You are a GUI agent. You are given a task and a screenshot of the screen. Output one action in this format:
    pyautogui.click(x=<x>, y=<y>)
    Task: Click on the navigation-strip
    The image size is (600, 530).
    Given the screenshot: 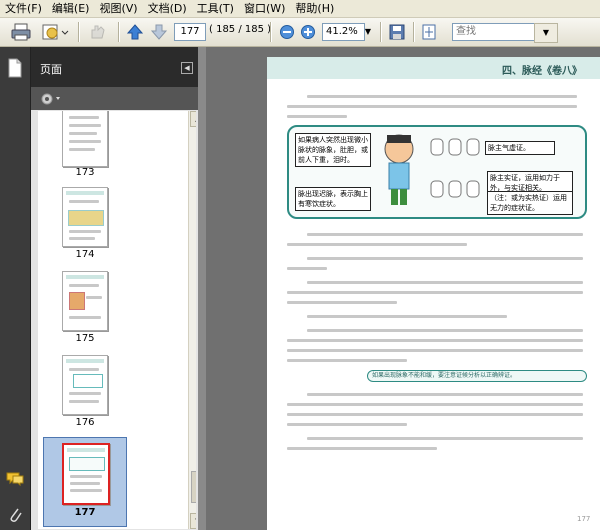 What is the action you would take?
    pyautogui.click(x=15, y=288)
    